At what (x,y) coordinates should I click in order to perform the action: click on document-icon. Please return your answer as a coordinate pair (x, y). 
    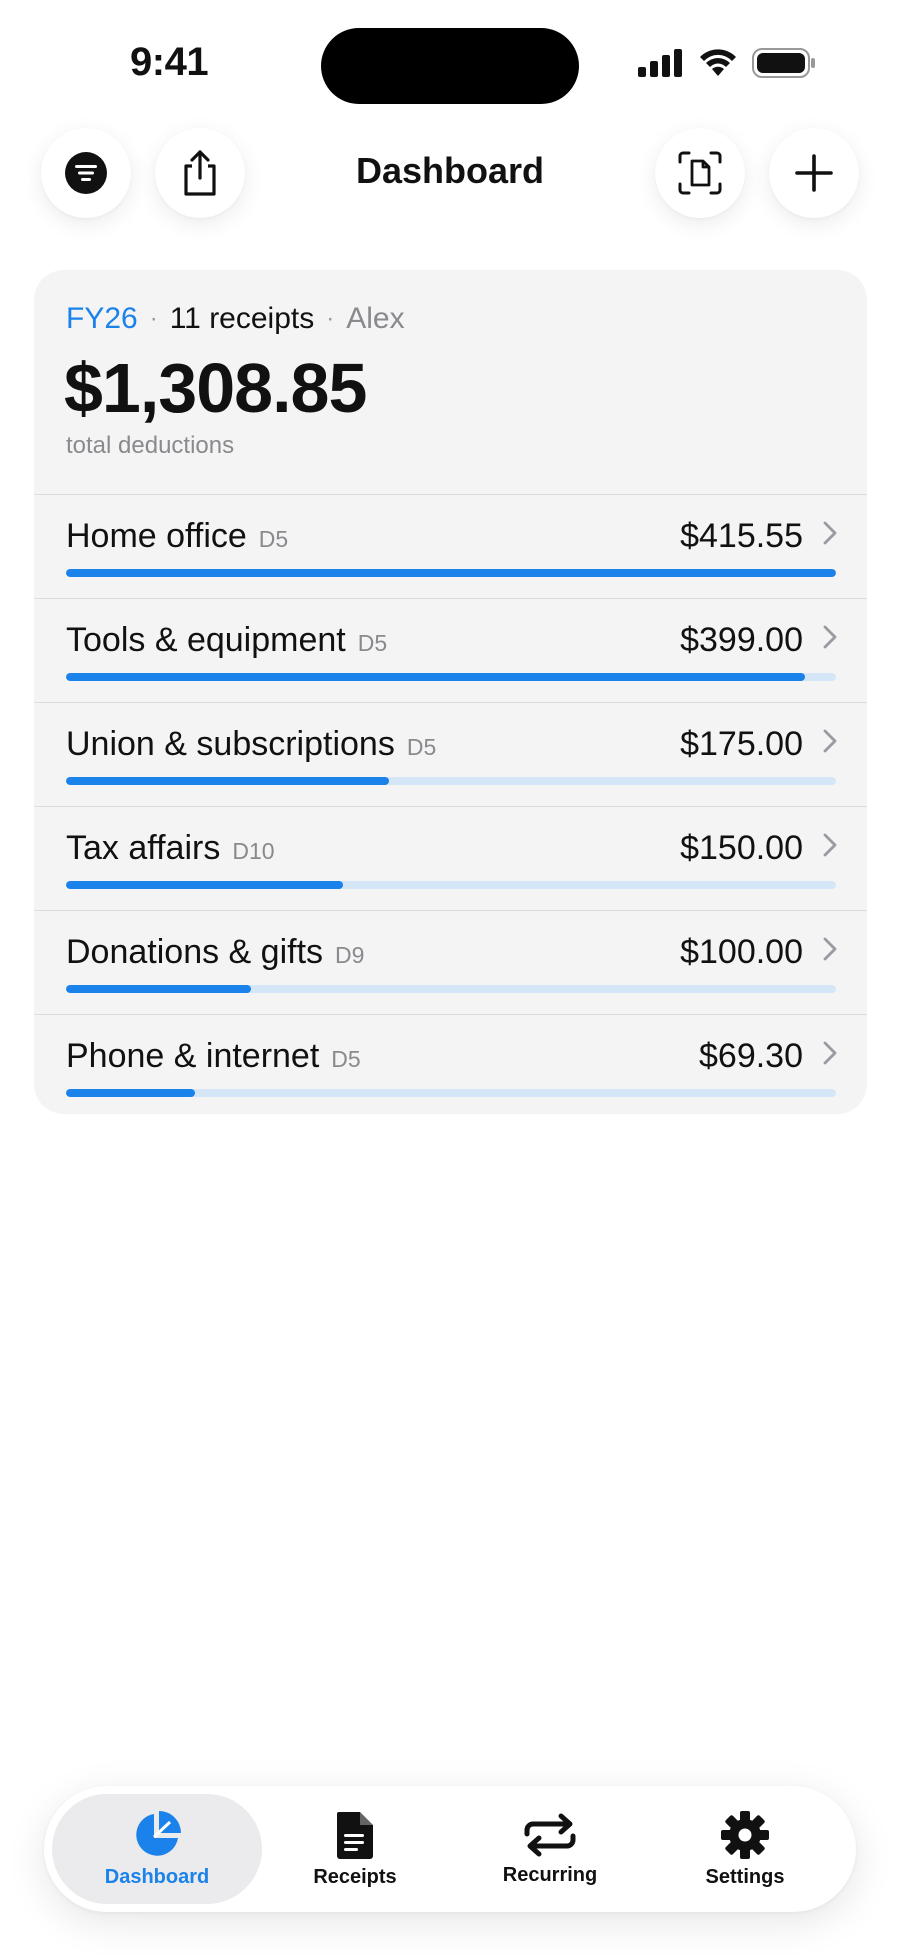
    Looking at the image, I should click on (355, 1835).